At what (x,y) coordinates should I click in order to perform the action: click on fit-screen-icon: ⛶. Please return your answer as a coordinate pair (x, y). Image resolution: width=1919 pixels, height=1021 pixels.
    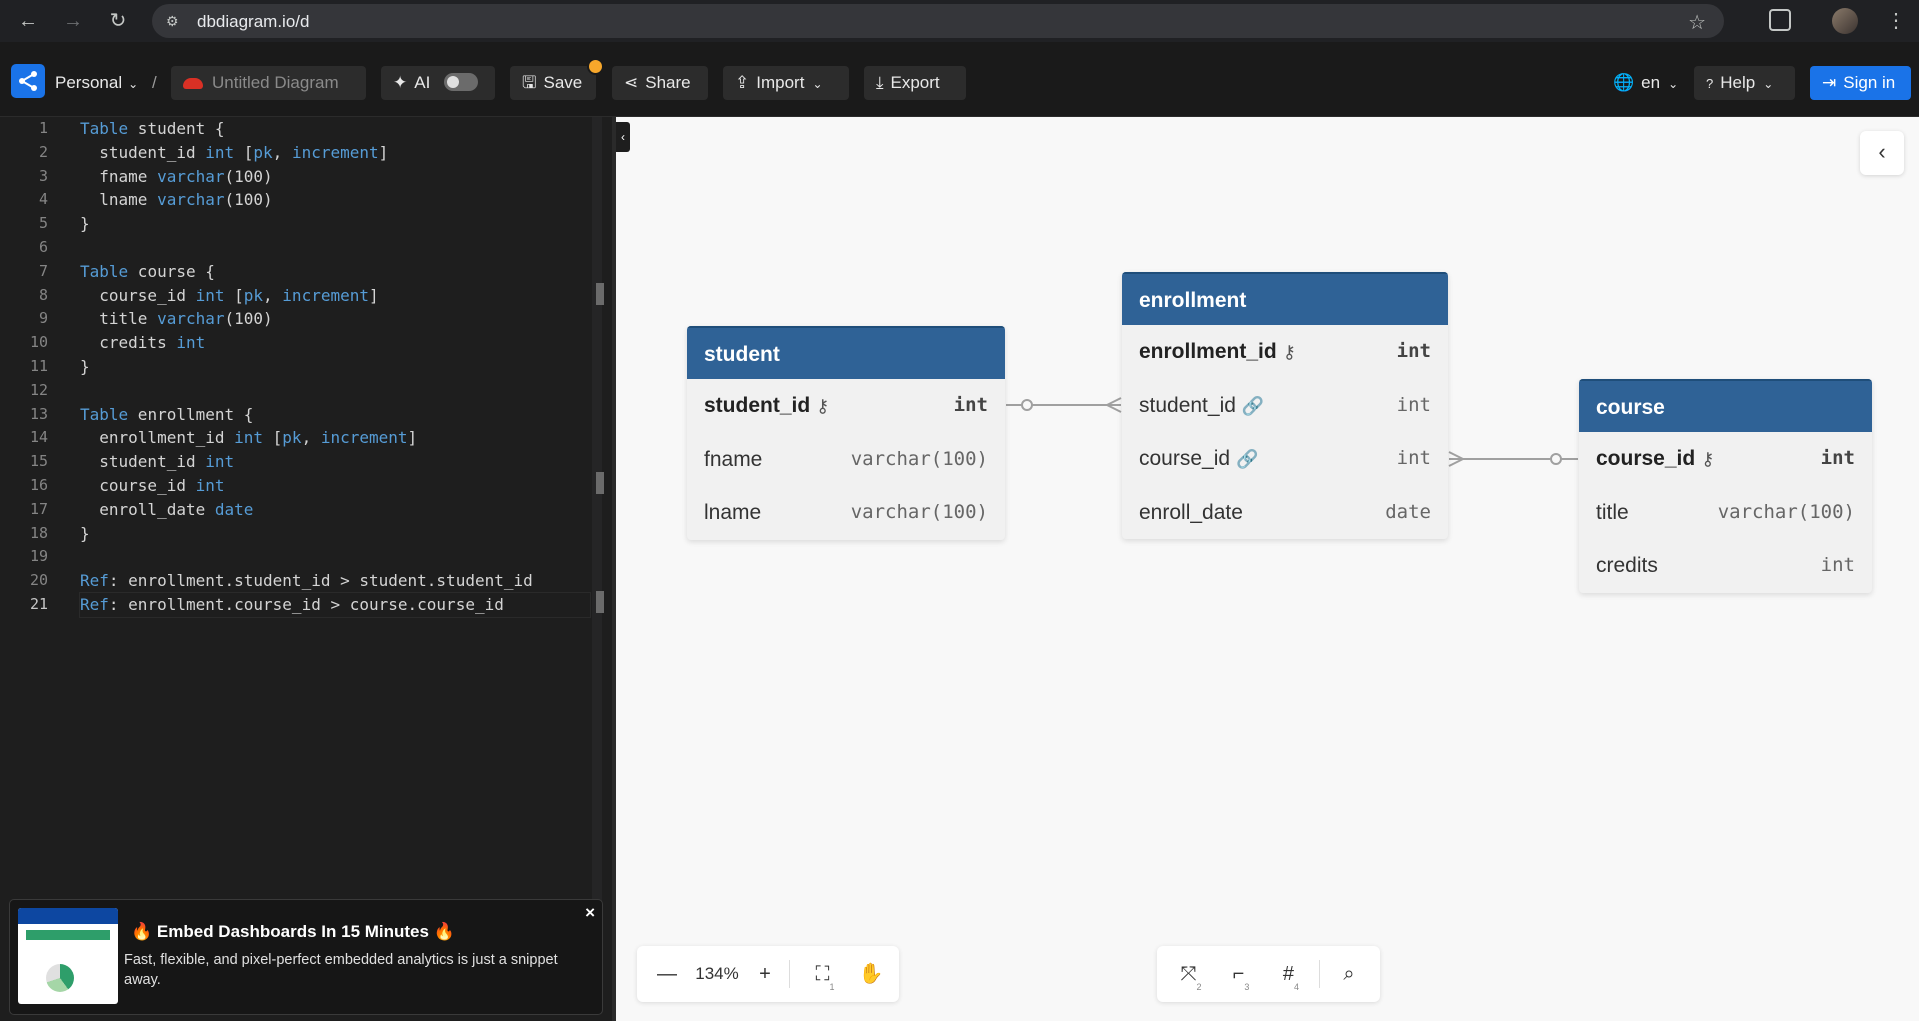
    Looking at the image, I should click on (822, 974).